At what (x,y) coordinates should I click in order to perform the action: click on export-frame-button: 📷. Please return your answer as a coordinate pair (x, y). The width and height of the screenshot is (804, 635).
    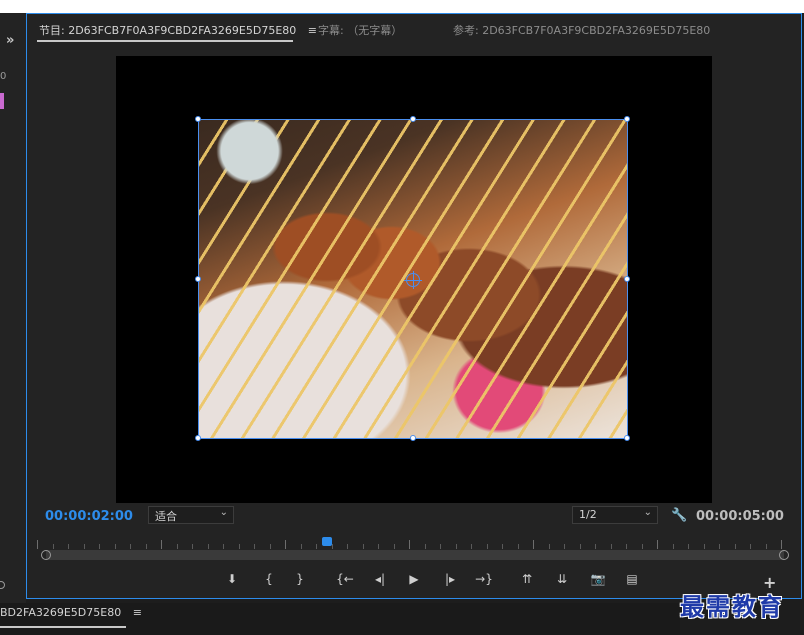
    Looking at the image, I should click on (598, 579).